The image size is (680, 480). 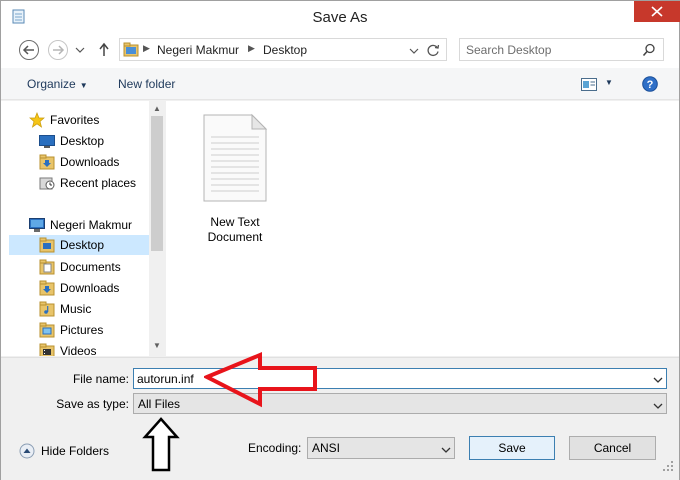 What do you see at coordinates (609, 82) in the screenshot?
I see `view-options-dropdown-icon: ▼` at bounding box center [609, 82].